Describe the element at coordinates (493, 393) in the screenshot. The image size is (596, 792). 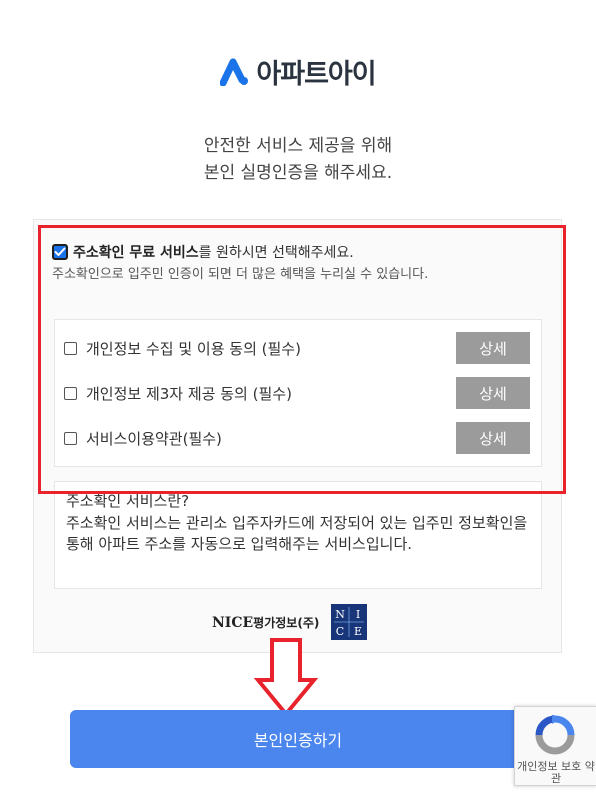
I see `third-party-detail-button: 상세` at that location.